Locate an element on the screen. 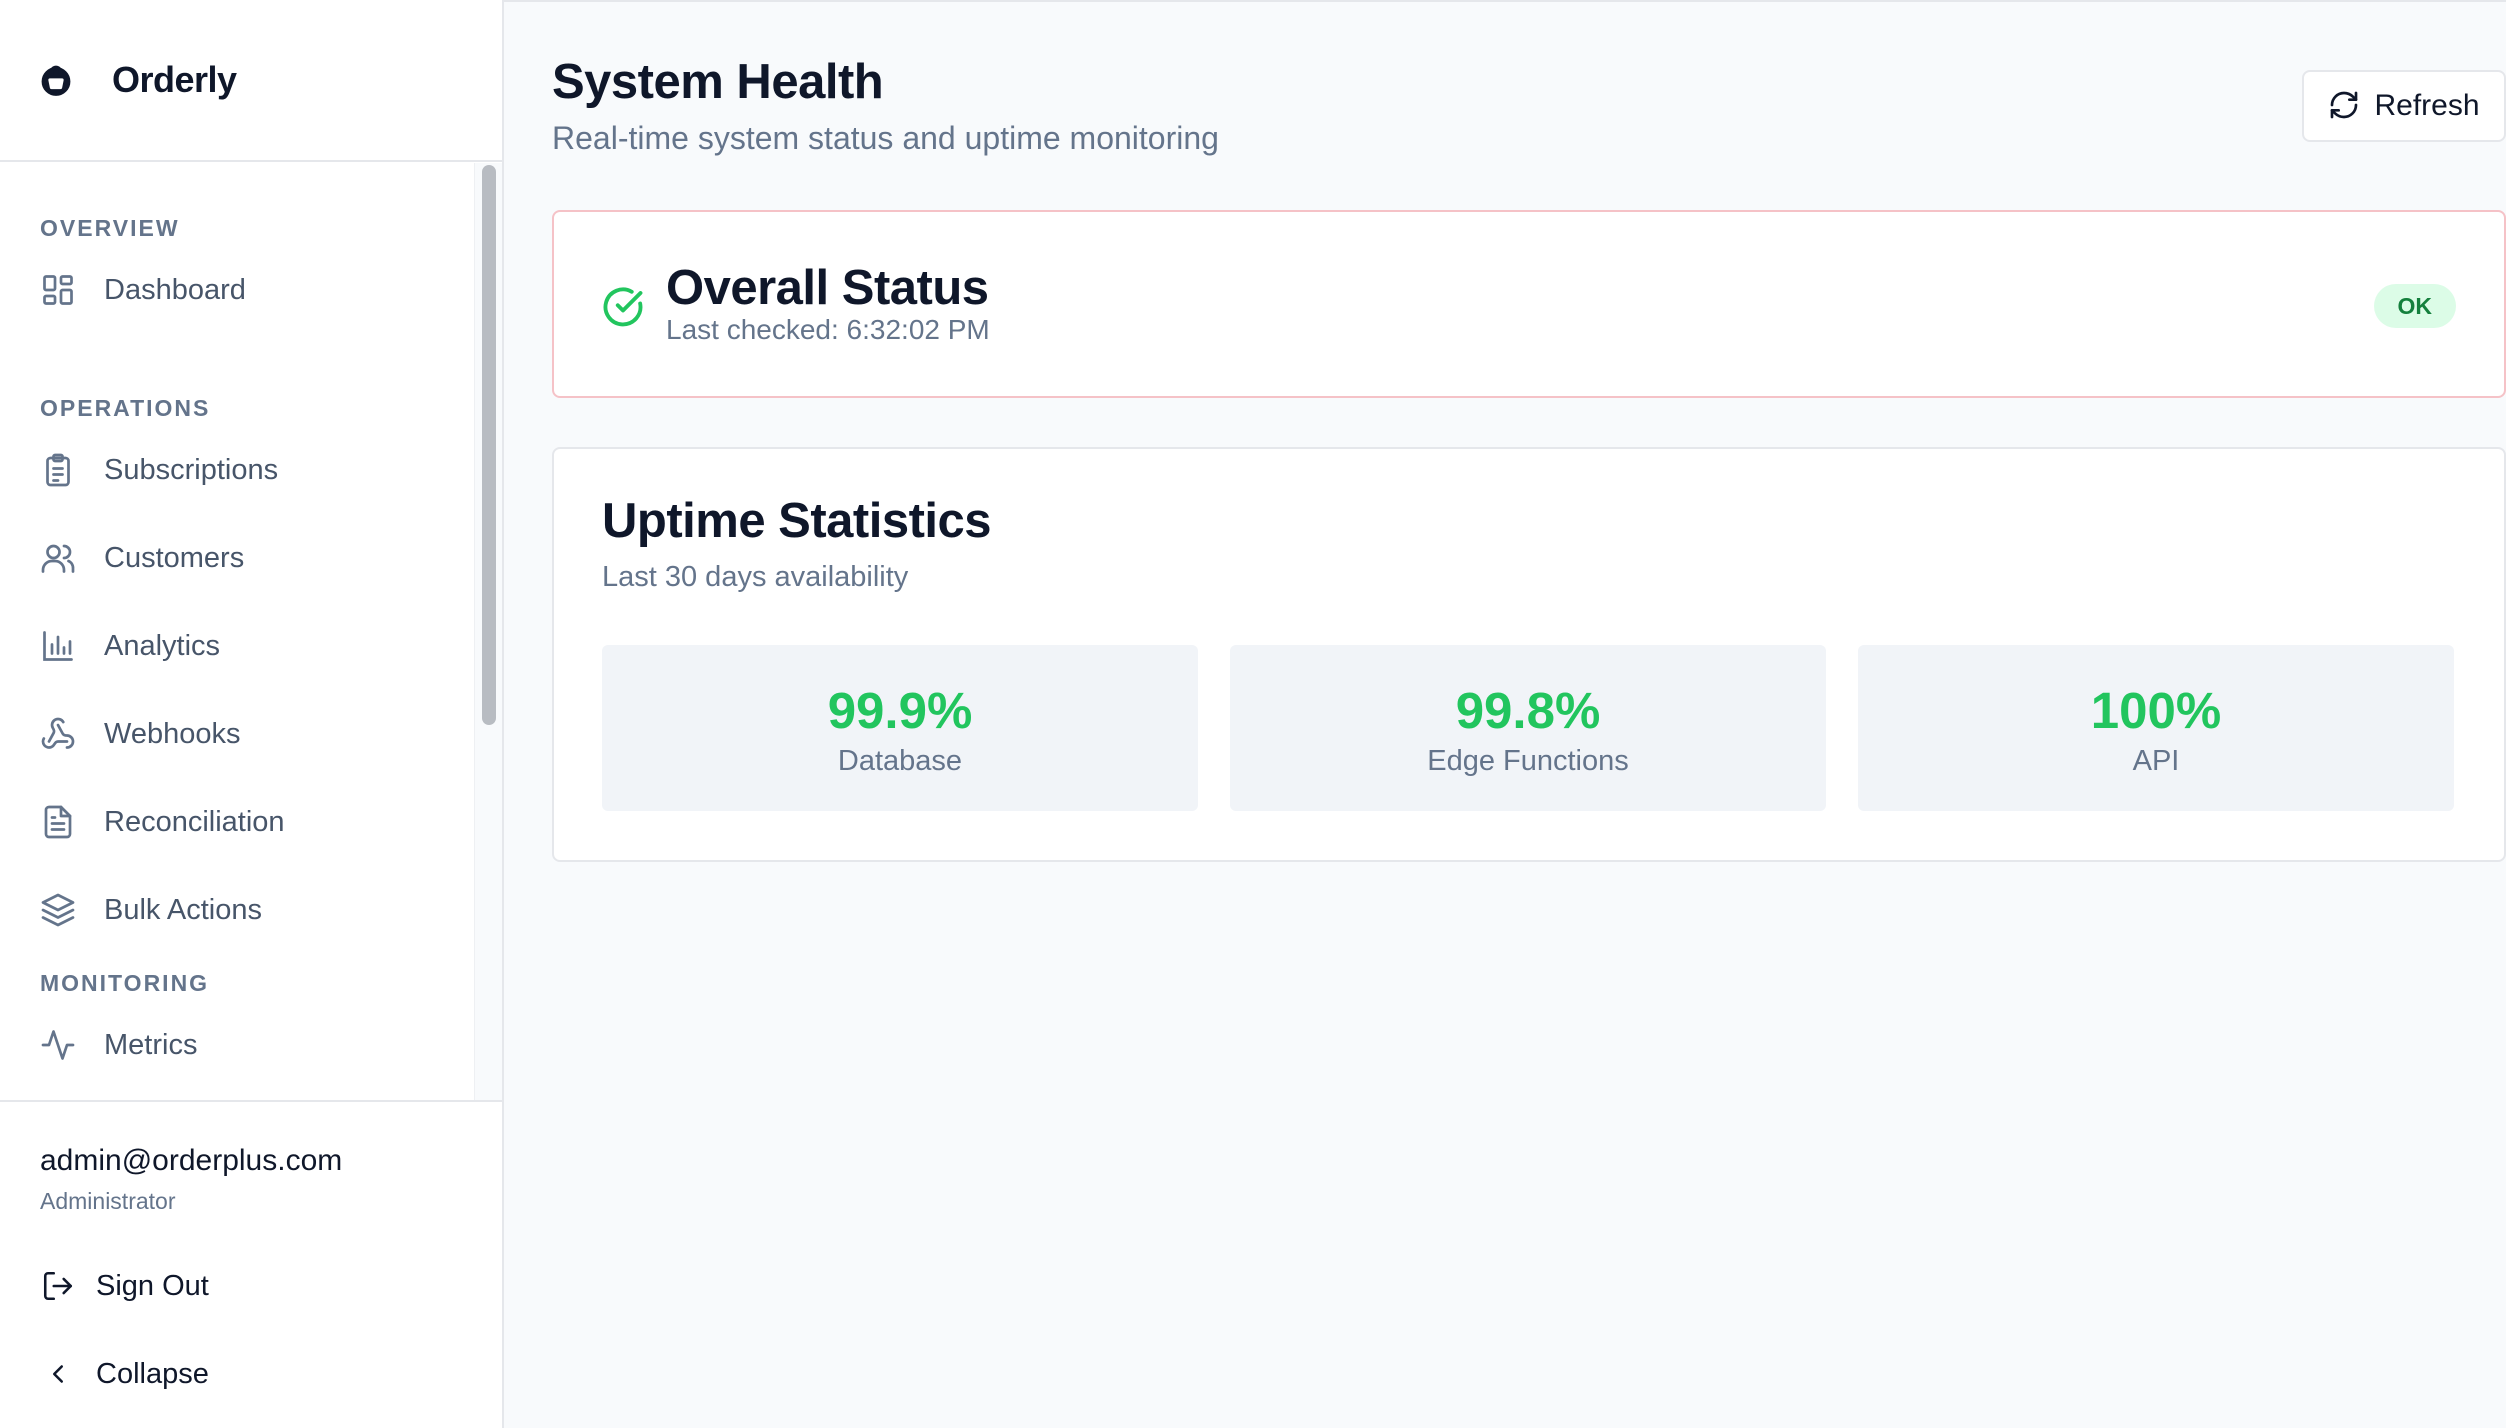 The height and width of the screenshot is (1428, 2506). status-badge: OK is located at coordinates (2414, 306).